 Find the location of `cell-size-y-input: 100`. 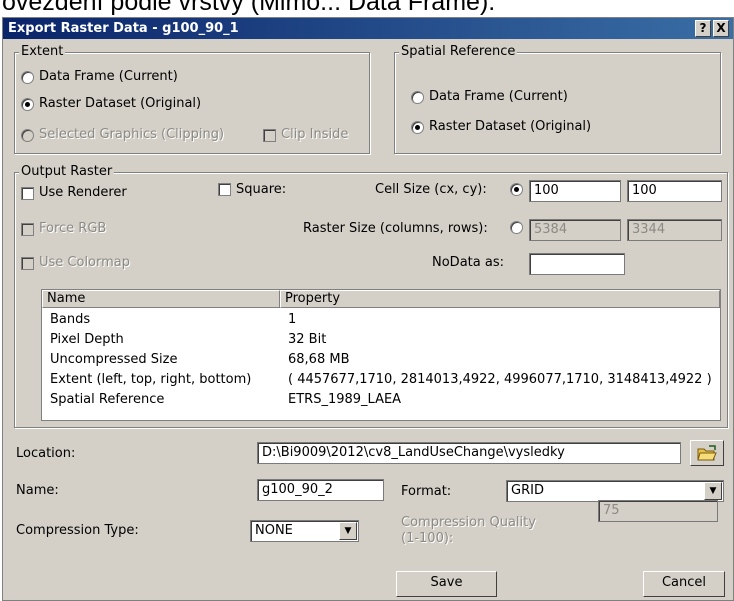

cell-size-y-input: 100 is located at coordinates (674, 191).